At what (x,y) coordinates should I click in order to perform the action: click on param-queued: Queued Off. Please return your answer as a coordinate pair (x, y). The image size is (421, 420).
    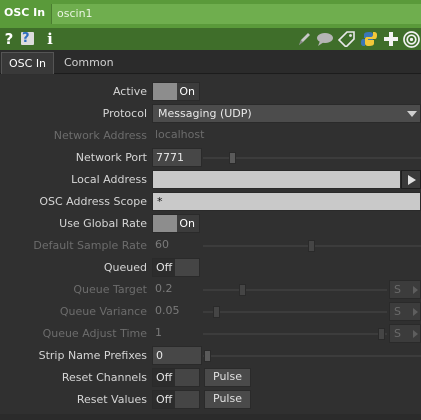
    Looking at the image, I should click on (210, 268).